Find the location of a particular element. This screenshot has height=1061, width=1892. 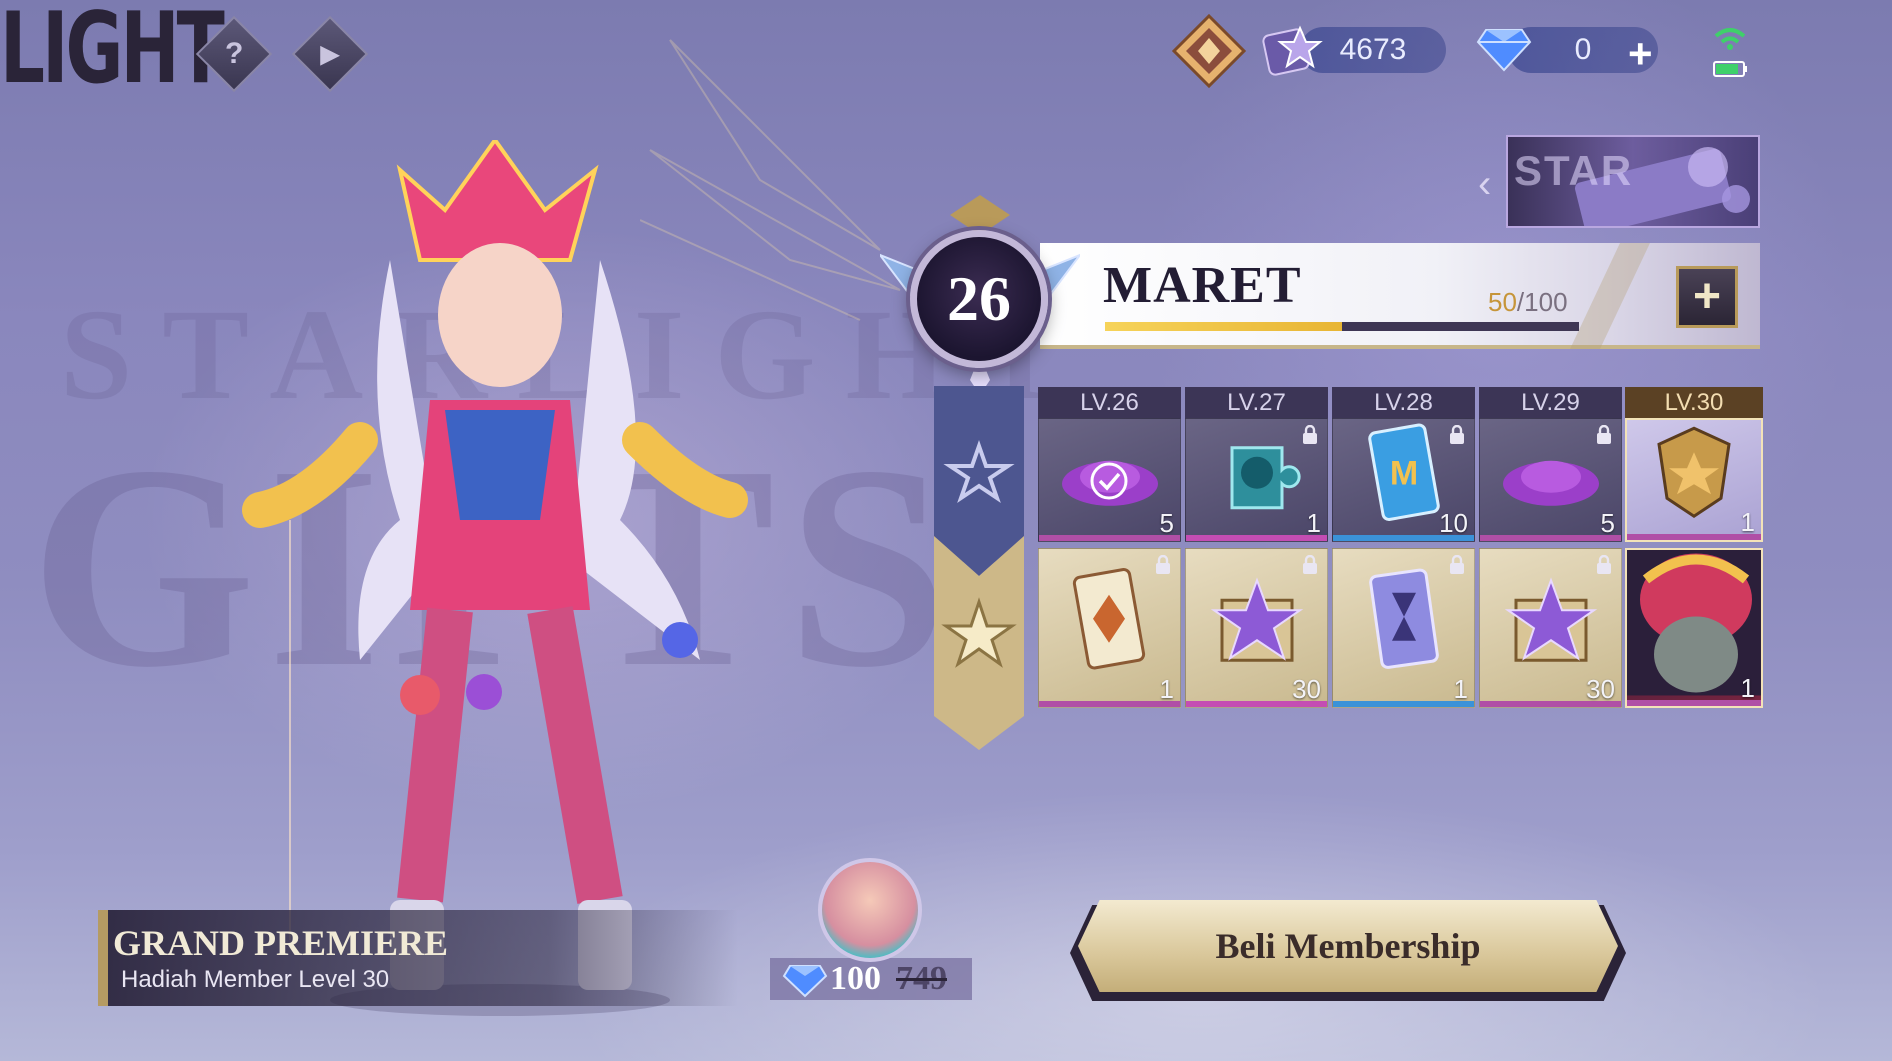

xp-progress-text: 50/100 is located at coordinates (1528, 302).